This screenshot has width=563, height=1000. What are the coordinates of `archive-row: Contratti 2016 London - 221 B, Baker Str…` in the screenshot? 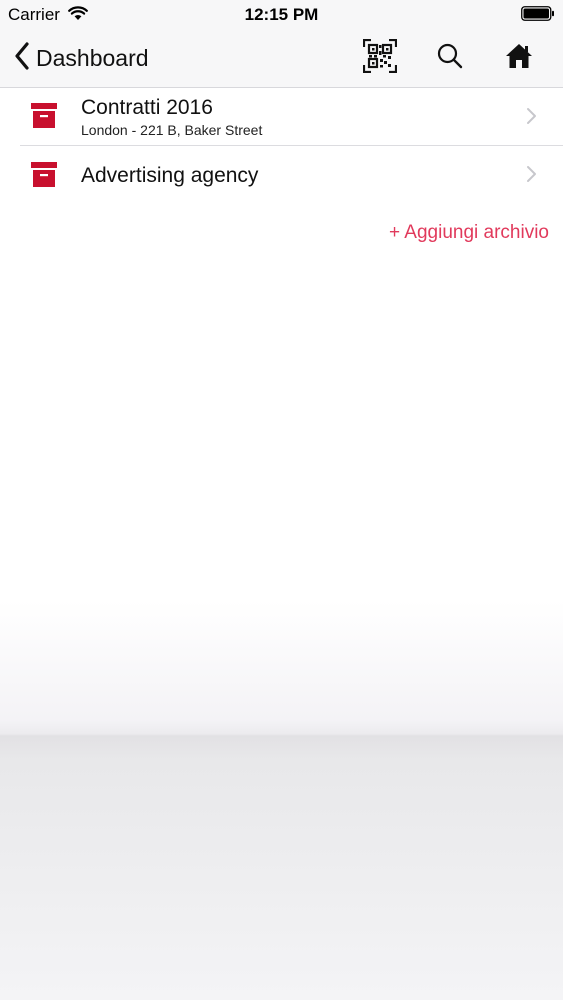 It's located at (281, 117).